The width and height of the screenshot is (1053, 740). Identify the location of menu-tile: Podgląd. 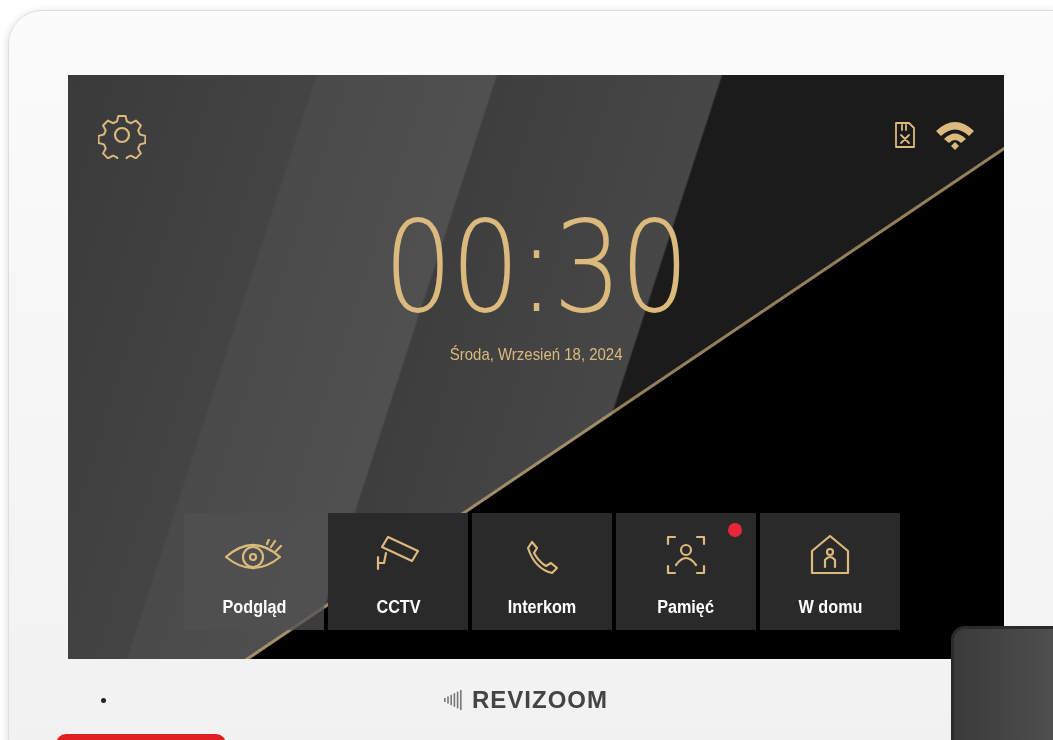
(254, 571).